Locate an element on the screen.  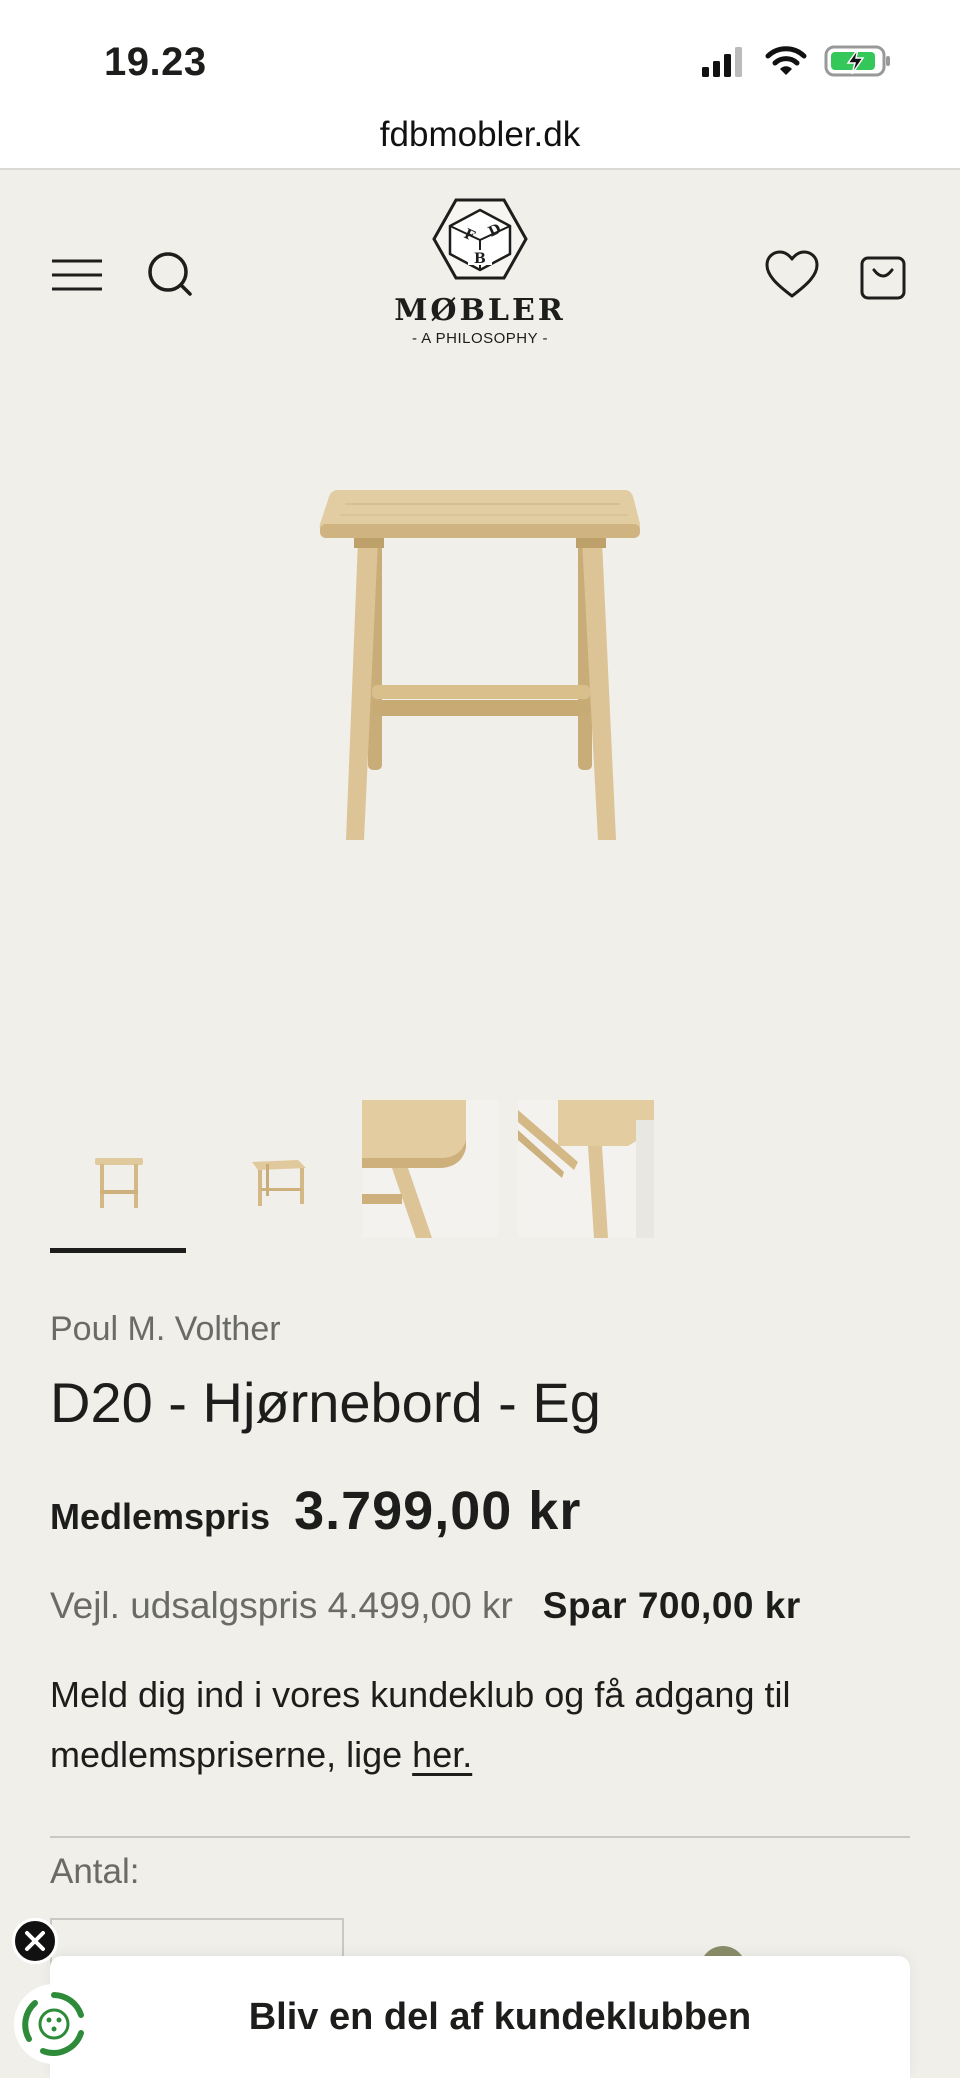
loyalty-widget-icon is located at coordinates (54, 2024).